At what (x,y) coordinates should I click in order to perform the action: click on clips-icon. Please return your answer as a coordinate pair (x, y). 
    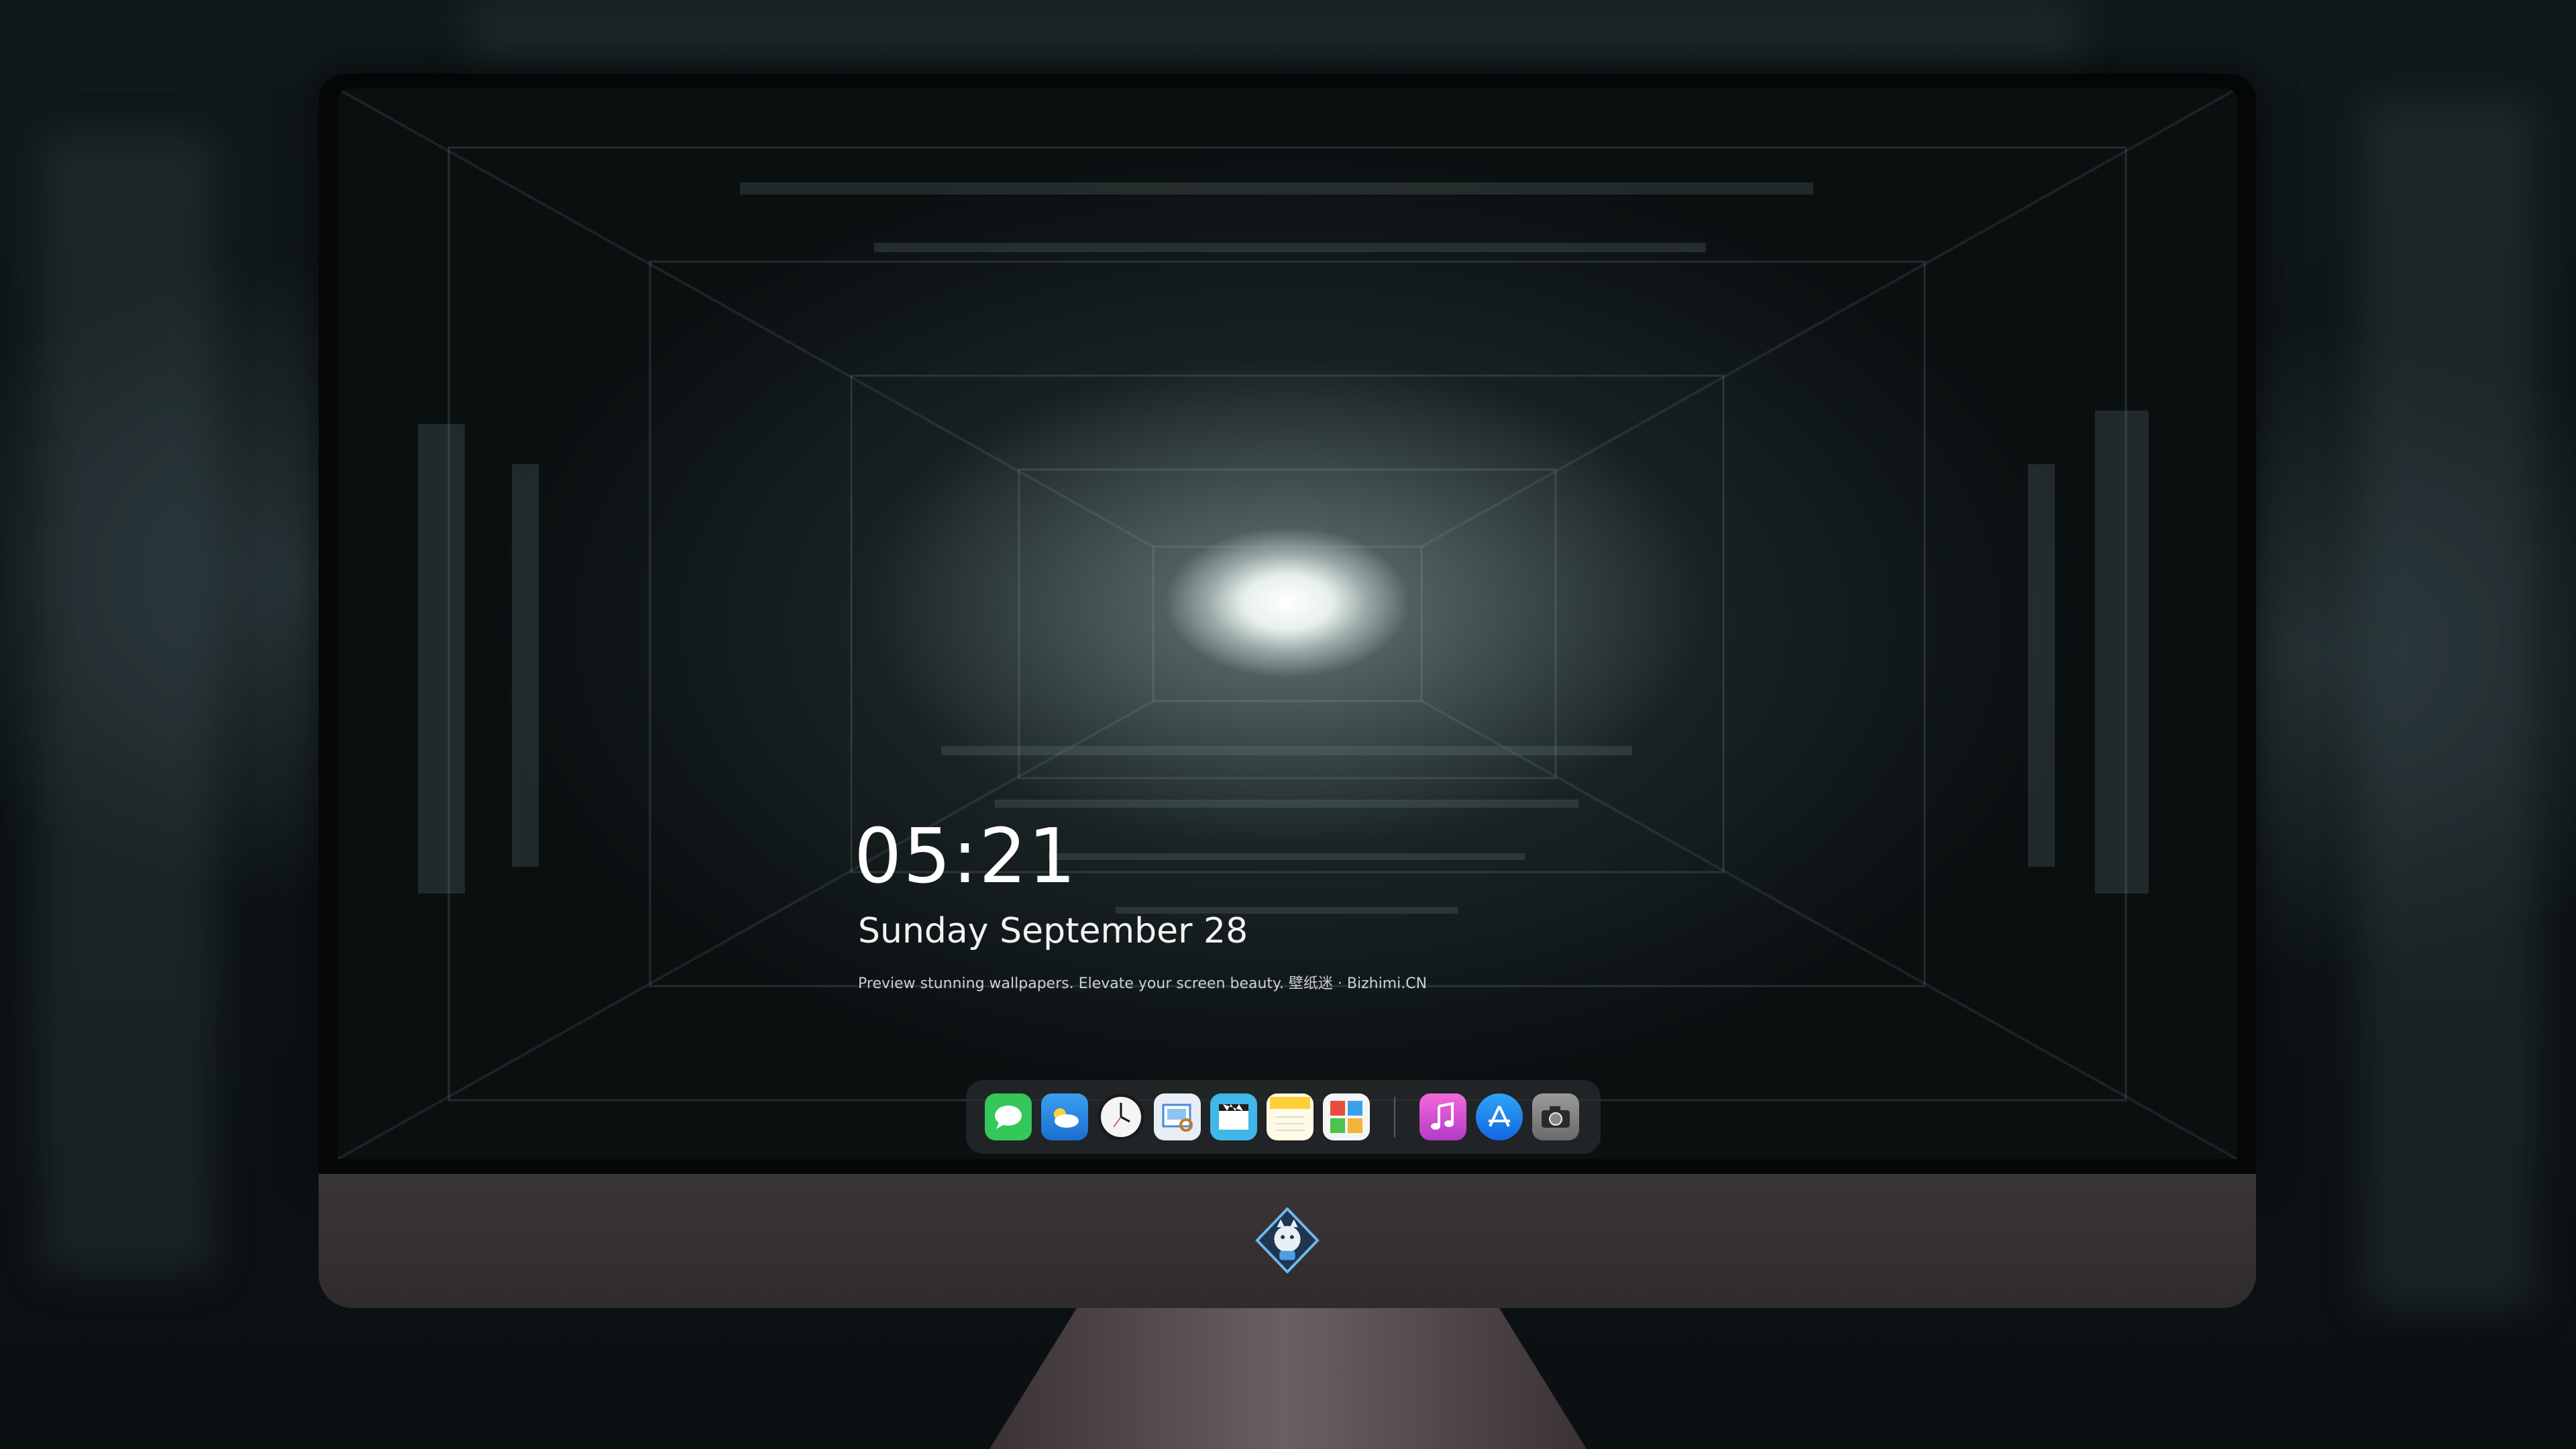
    Looking at the image, I should click on (1233, 1116).